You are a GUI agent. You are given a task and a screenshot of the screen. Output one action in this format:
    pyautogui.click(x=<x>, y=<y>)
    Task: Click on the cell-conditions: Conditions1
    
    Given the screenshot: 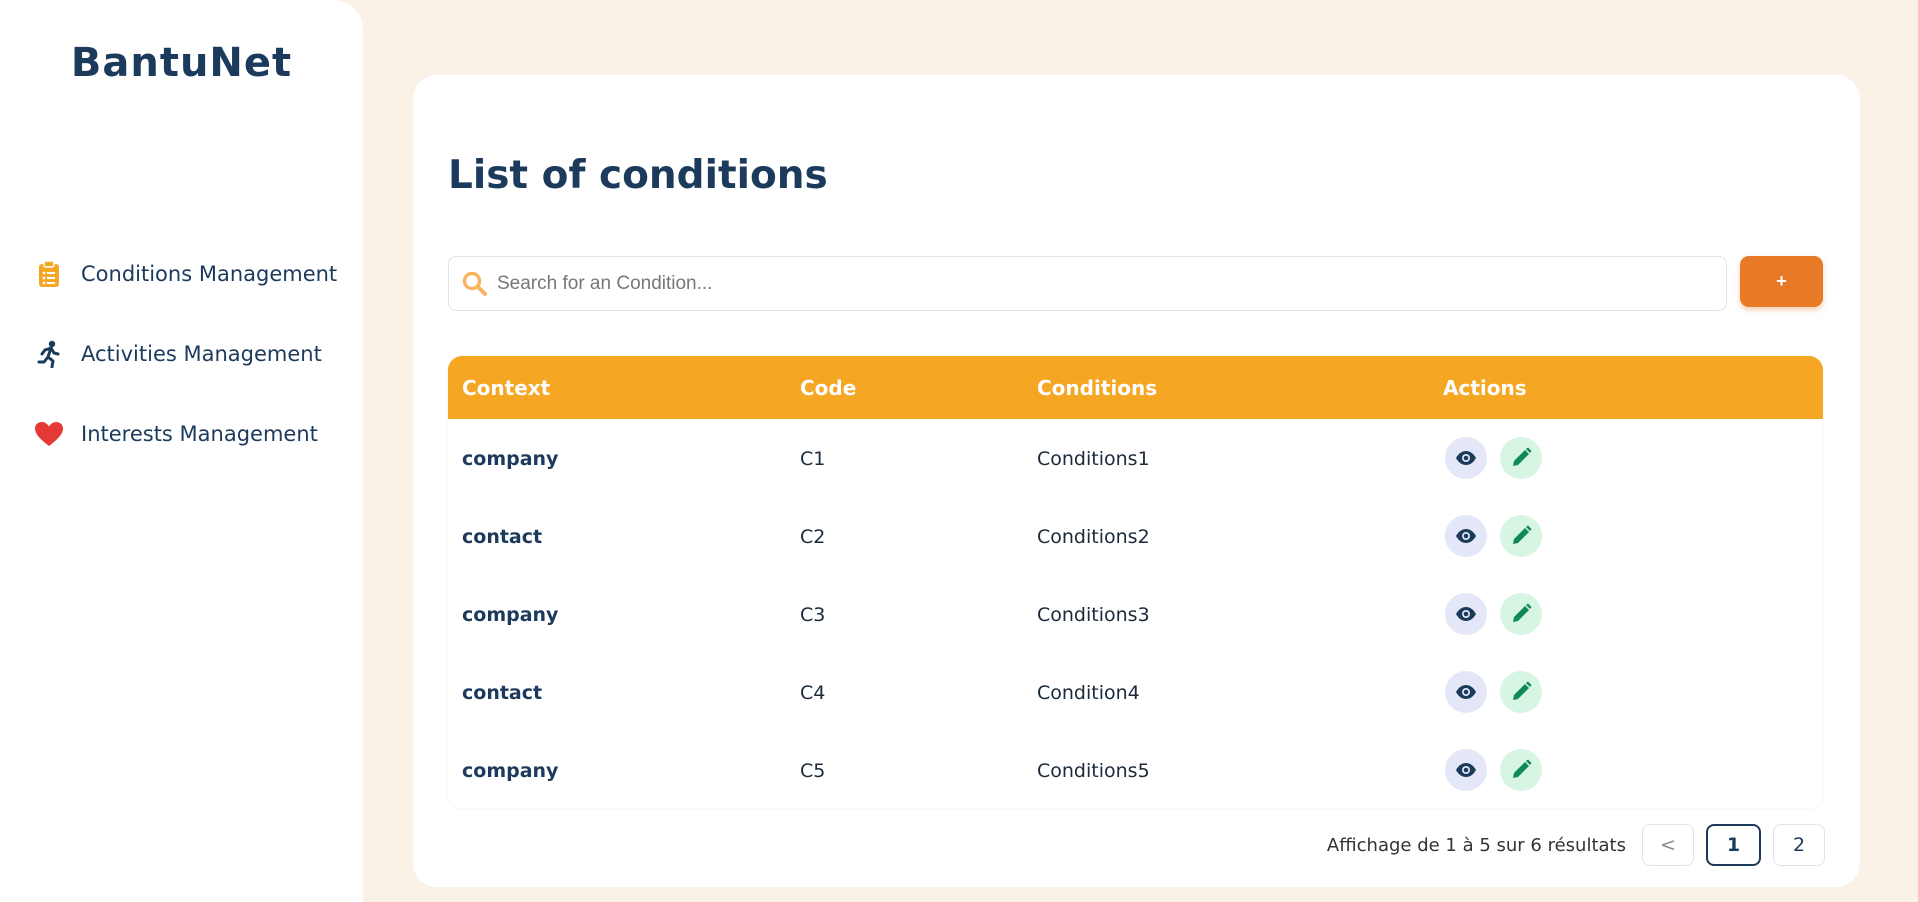 What is the action you would take?
    pyautogui.click(x=1093, y=459)
    